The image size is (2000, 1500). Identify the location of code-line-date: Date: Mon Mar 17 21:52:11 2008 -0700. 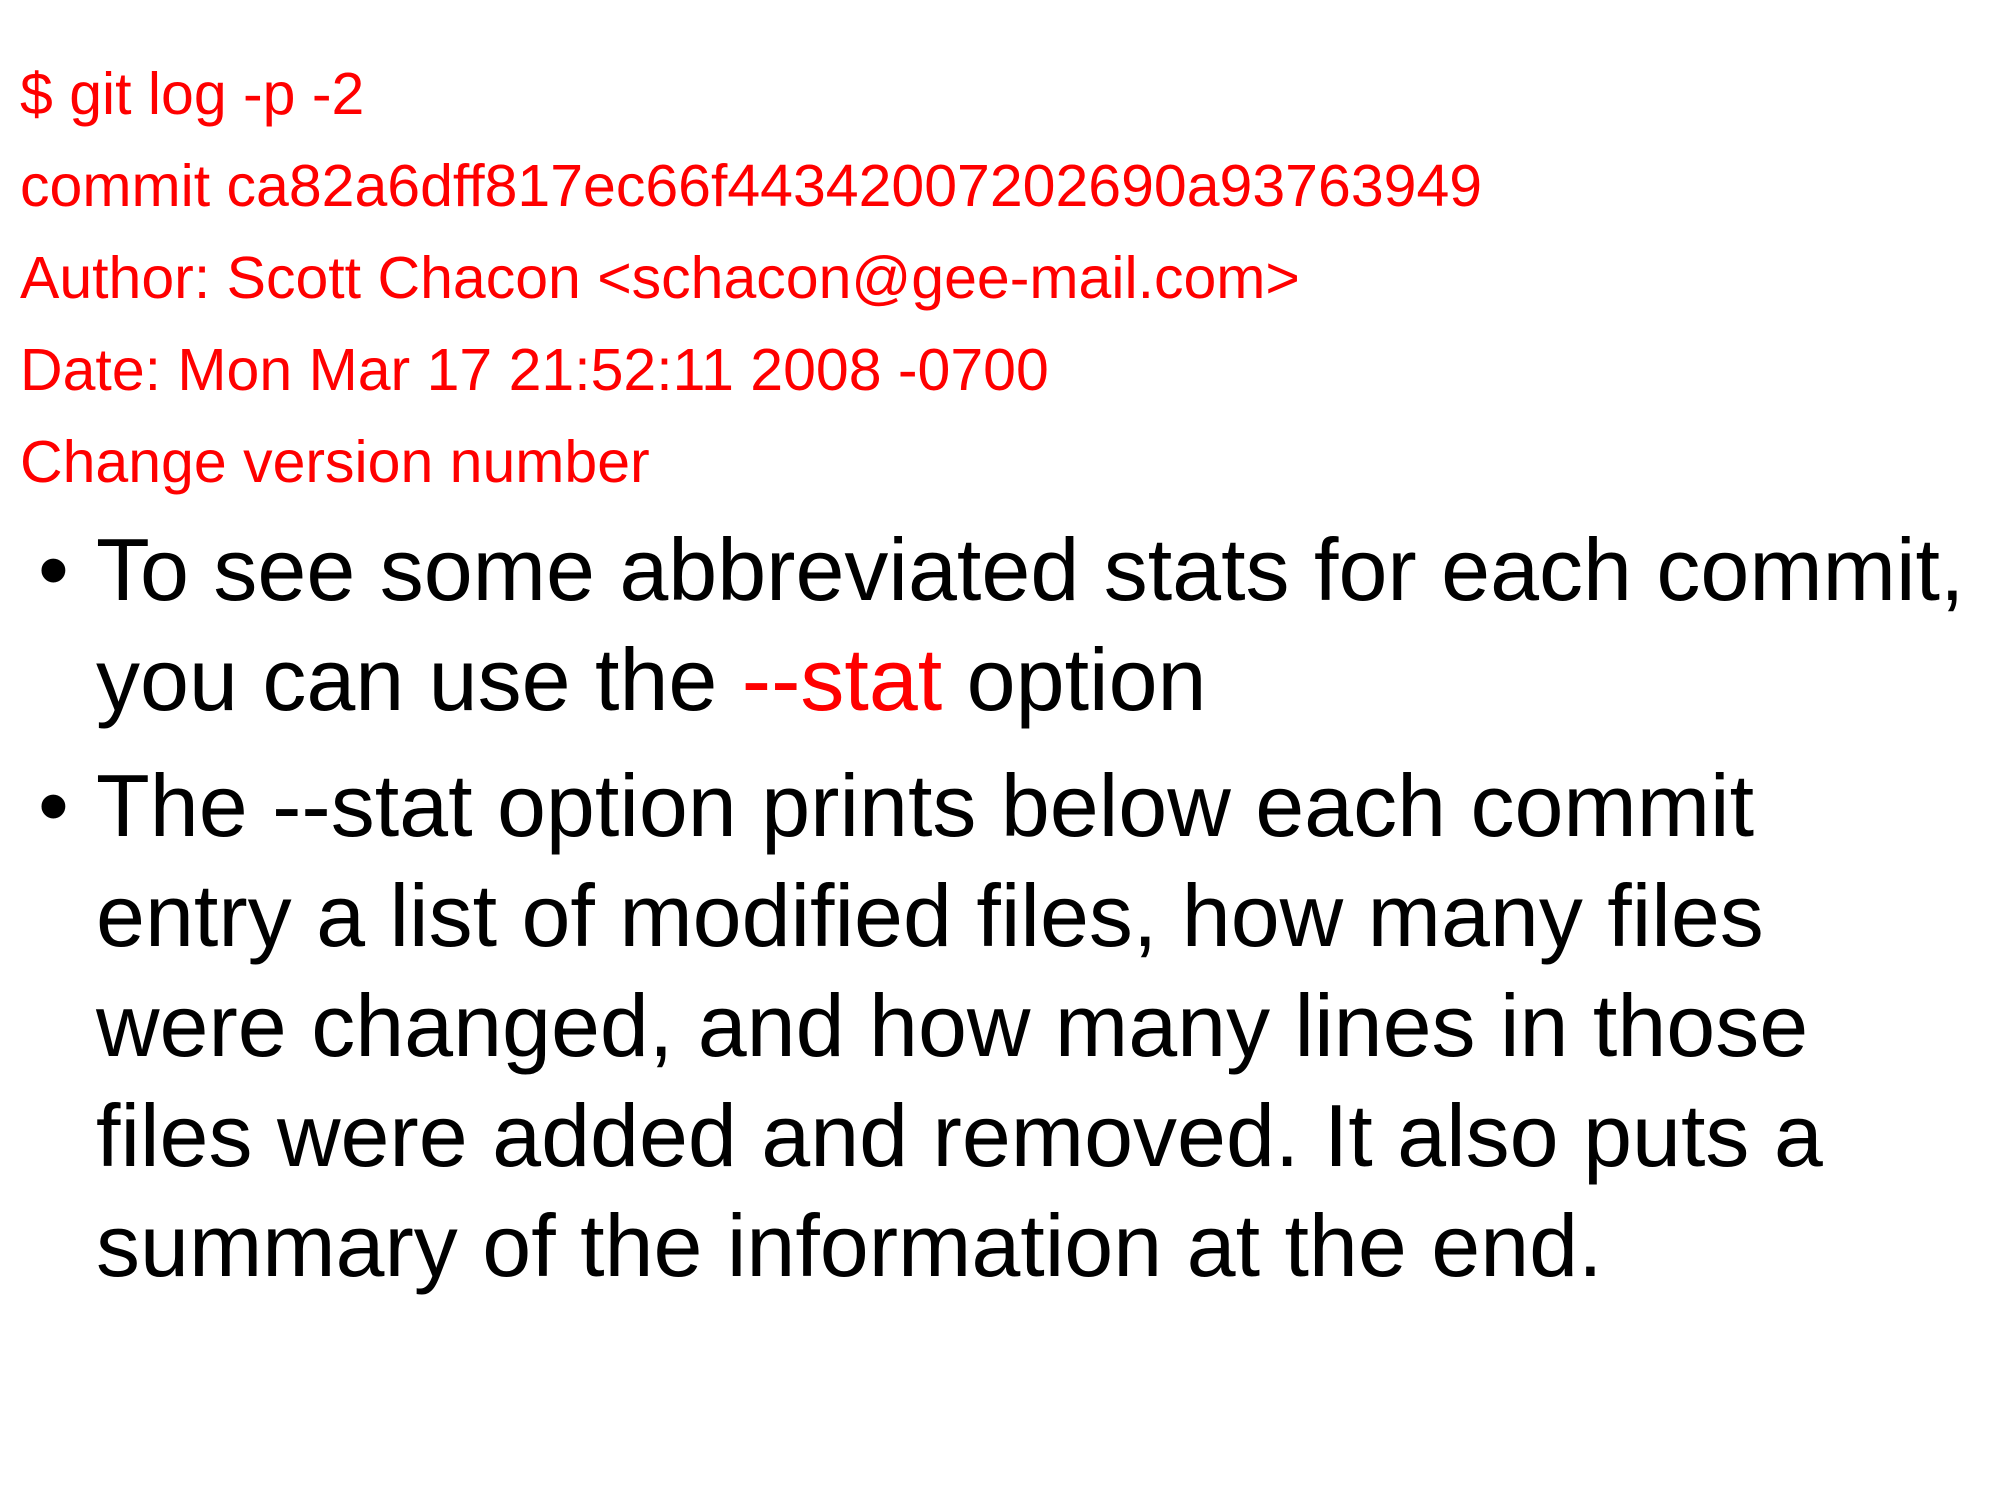
(534, 370).